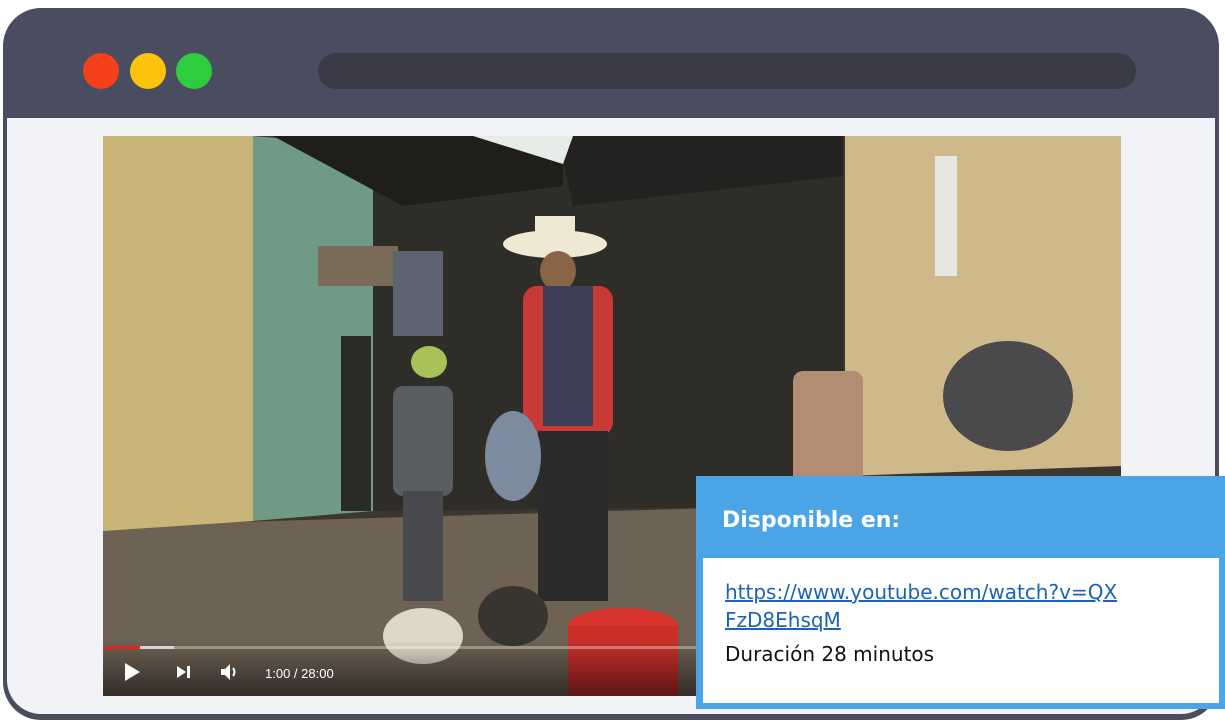  Describe the element at coordinates (727, 71) in the screenshot. I see `address-bar` at that location.